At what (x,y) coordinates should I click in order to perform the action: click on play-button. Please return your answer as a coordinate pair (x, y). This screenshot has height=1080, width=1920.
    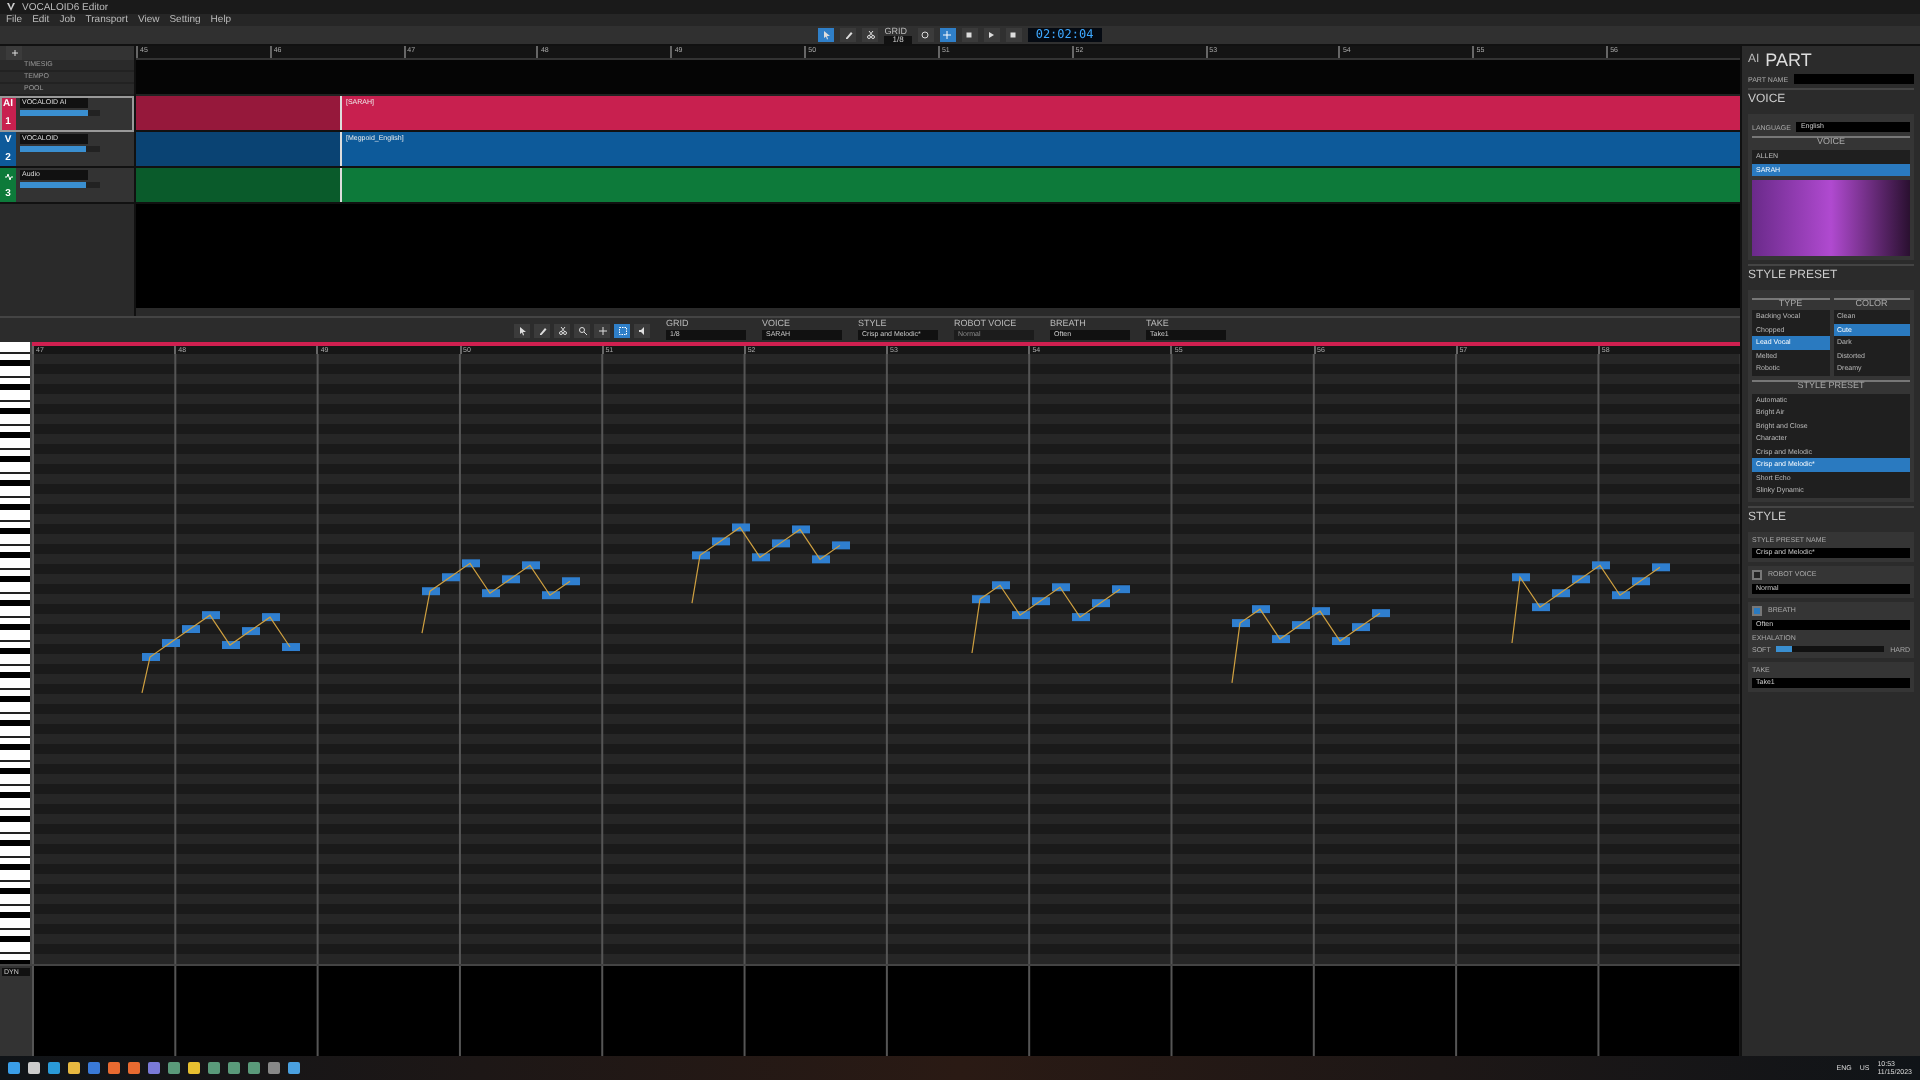
    Looking at the image, I should click on (991, 35).